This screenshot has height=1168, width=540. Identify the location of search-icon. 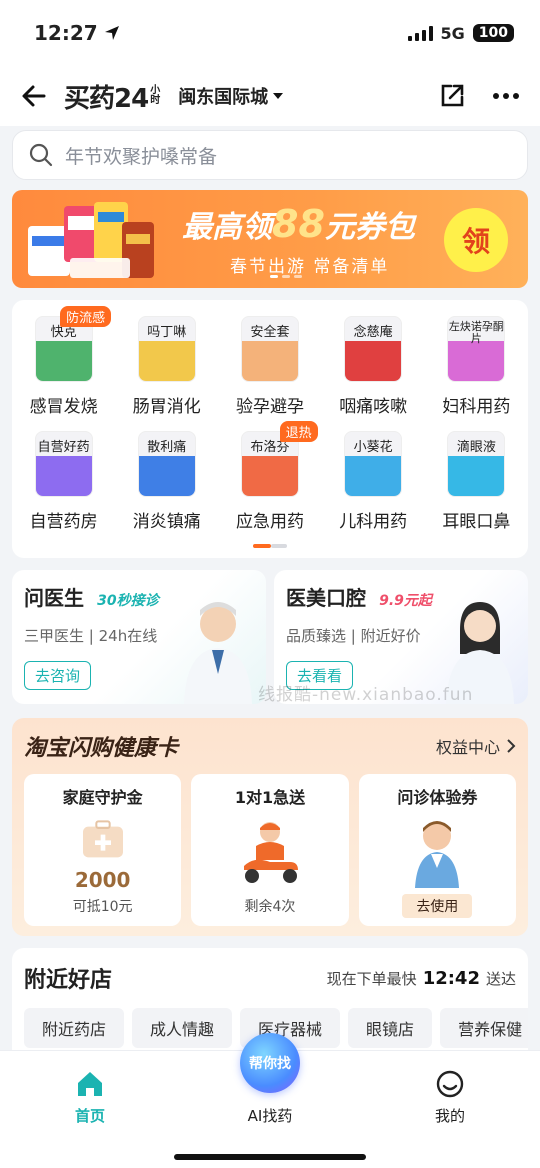
(41, 155).